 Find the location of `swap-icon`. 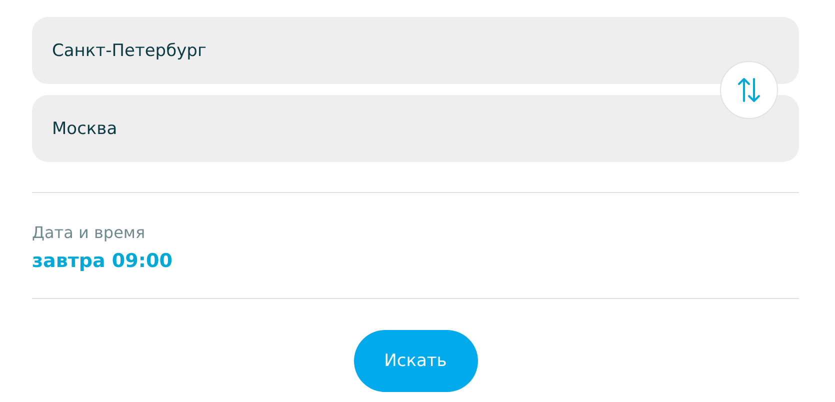

swap-icon is located at coordinates (749, 90).